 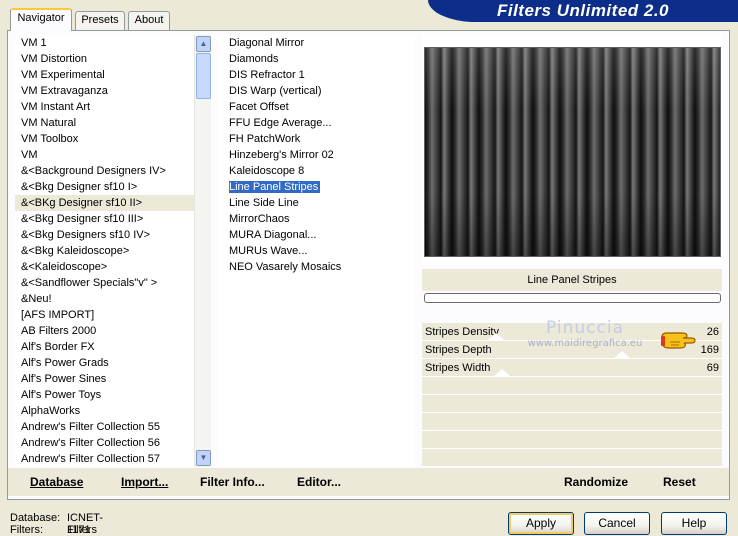 What do you see at coordinates (113, 187) in the screenshot?
I see `category-item: &<Bkg Designer sf10 I>` at bounding box center [113, 187].